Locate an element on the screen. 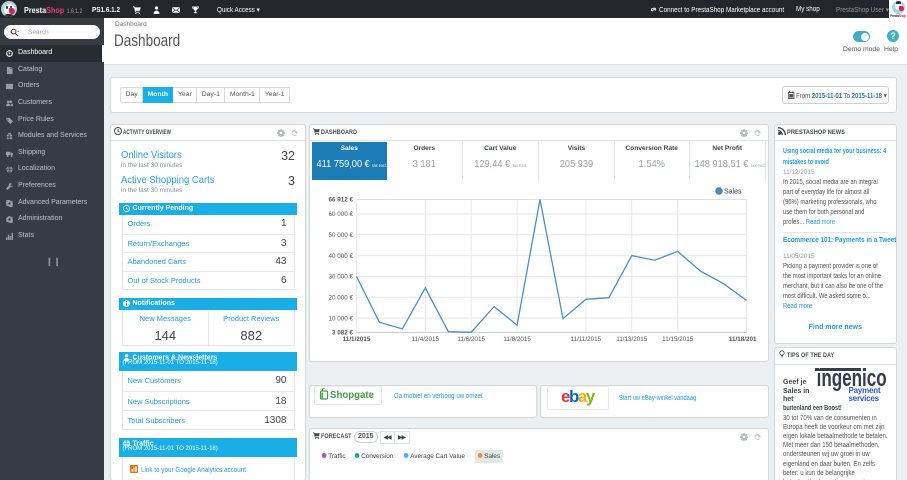  svg-text: 11/6/2015 is located at coordinates (471, 339).